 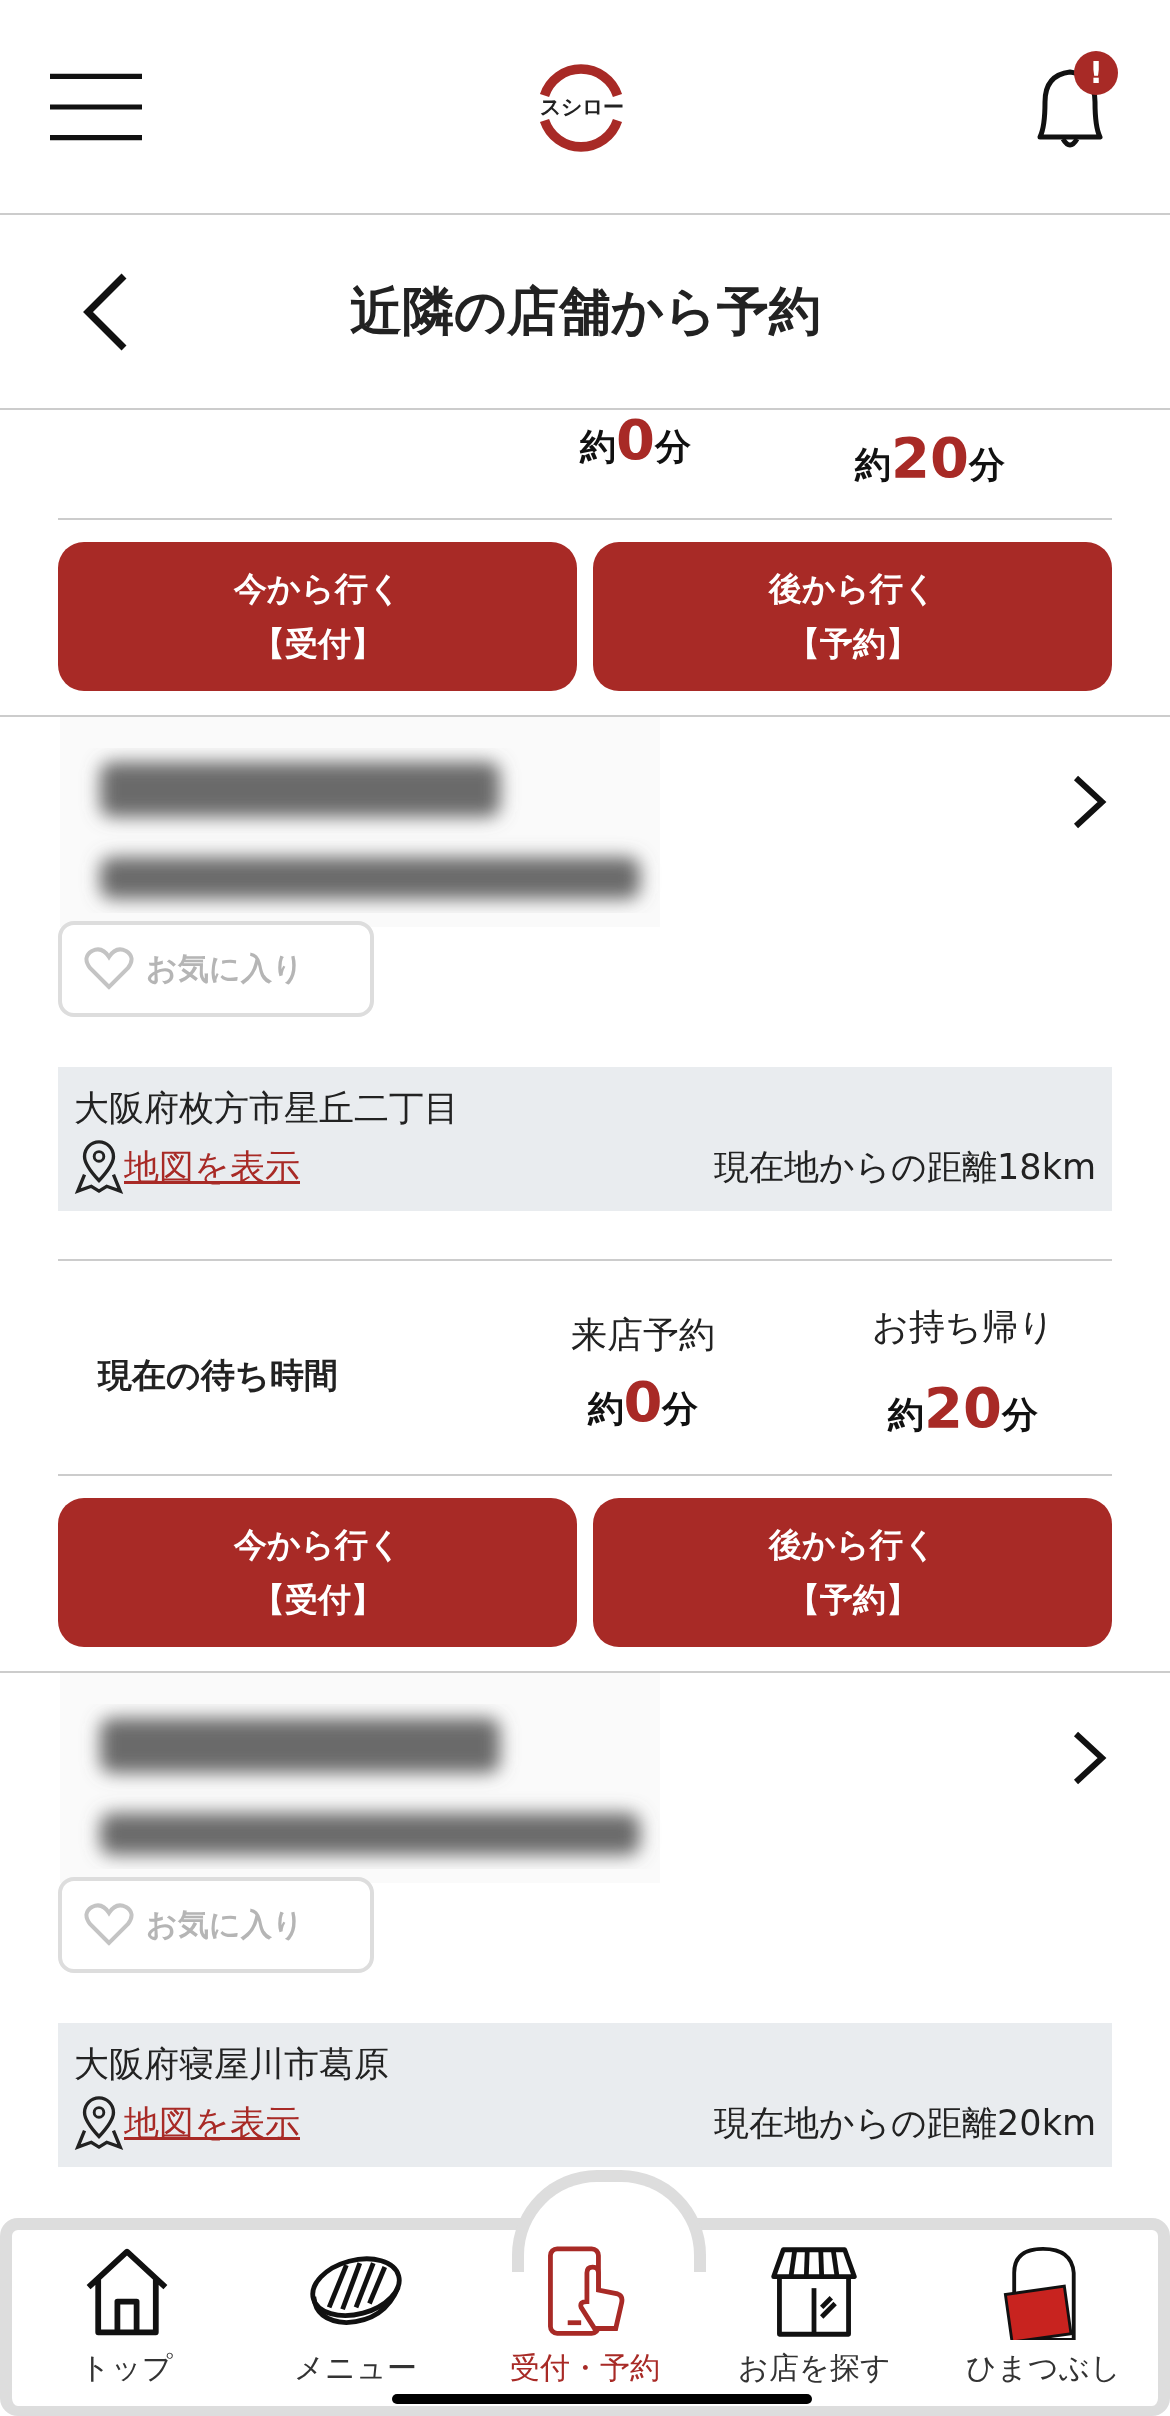 I want to click on distance-text: 現在地からの距離18km, so click(x=905, y=1167).